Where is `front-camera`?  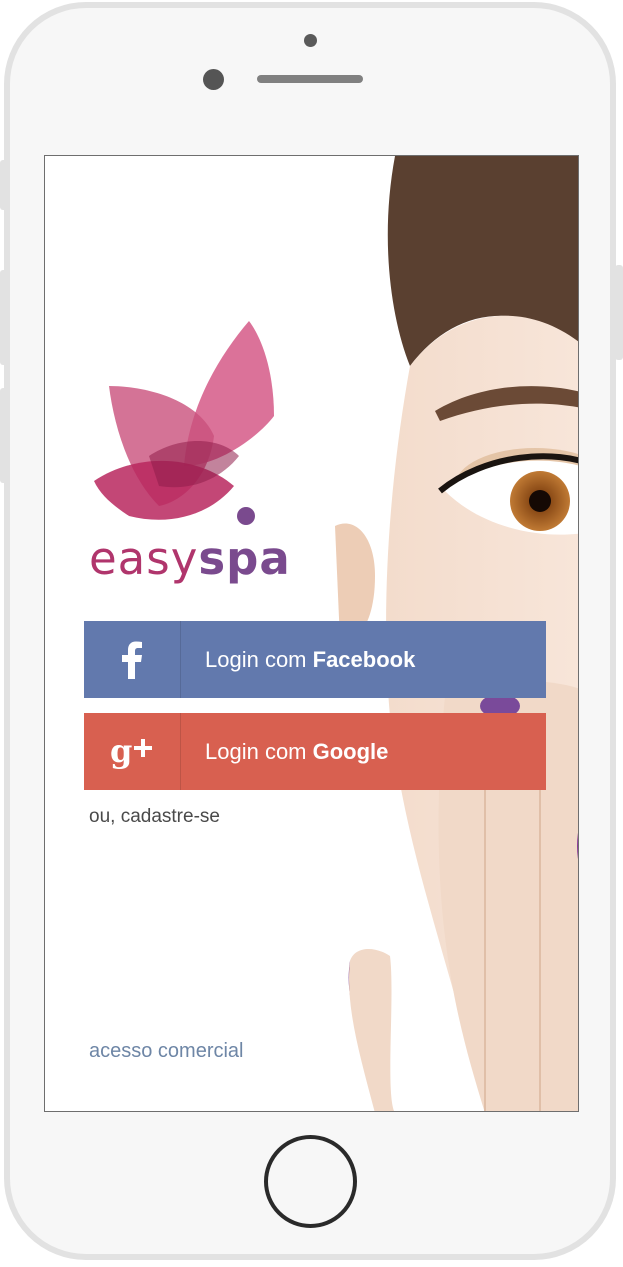 front-camera is located at coordinates (310, 40).